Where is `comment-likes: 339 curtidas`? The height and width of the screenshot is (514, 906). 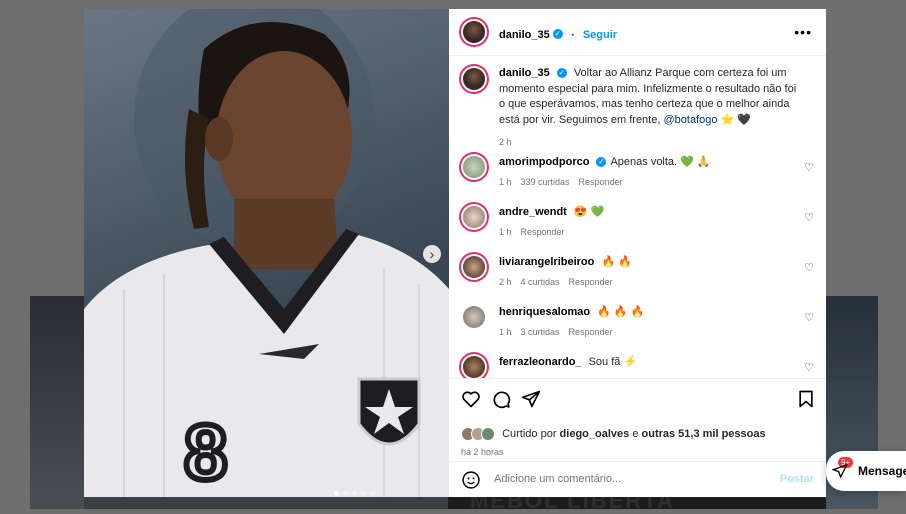
comment-likes: 339 curtidas is located at coordinates (545, 182).